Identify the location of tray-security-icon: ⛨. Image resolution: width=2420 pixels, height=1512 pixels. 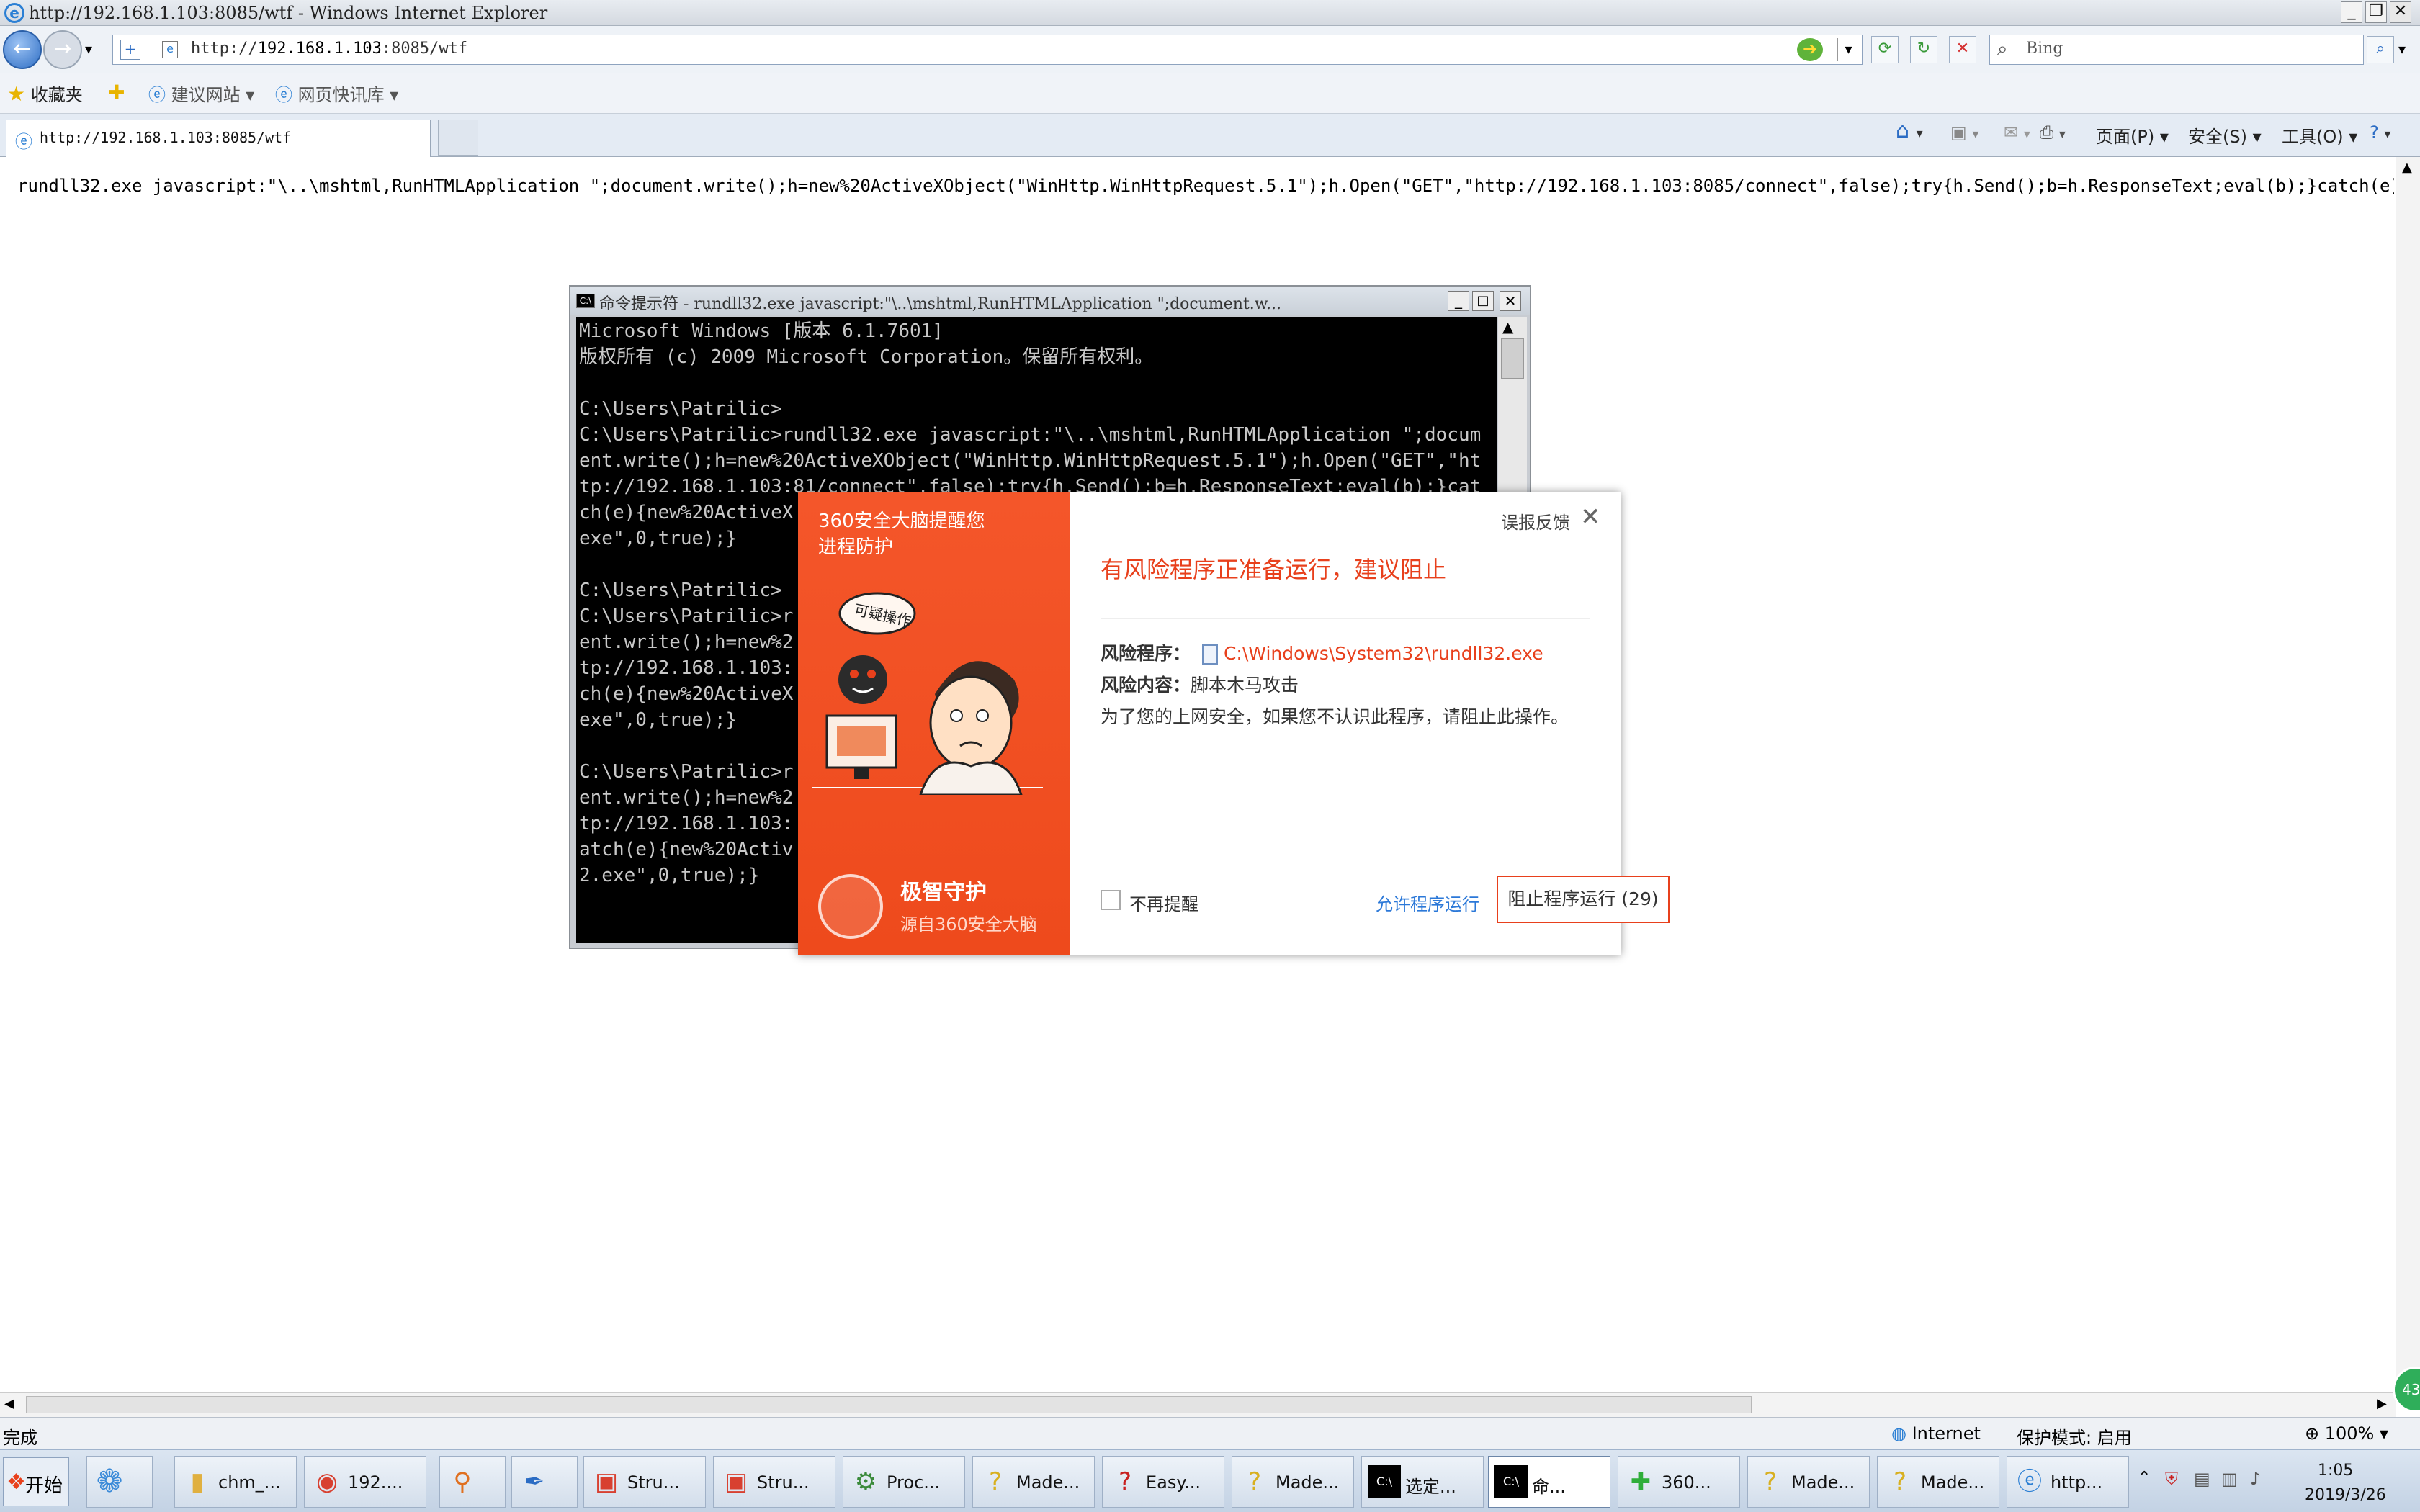
(2171, 1479).